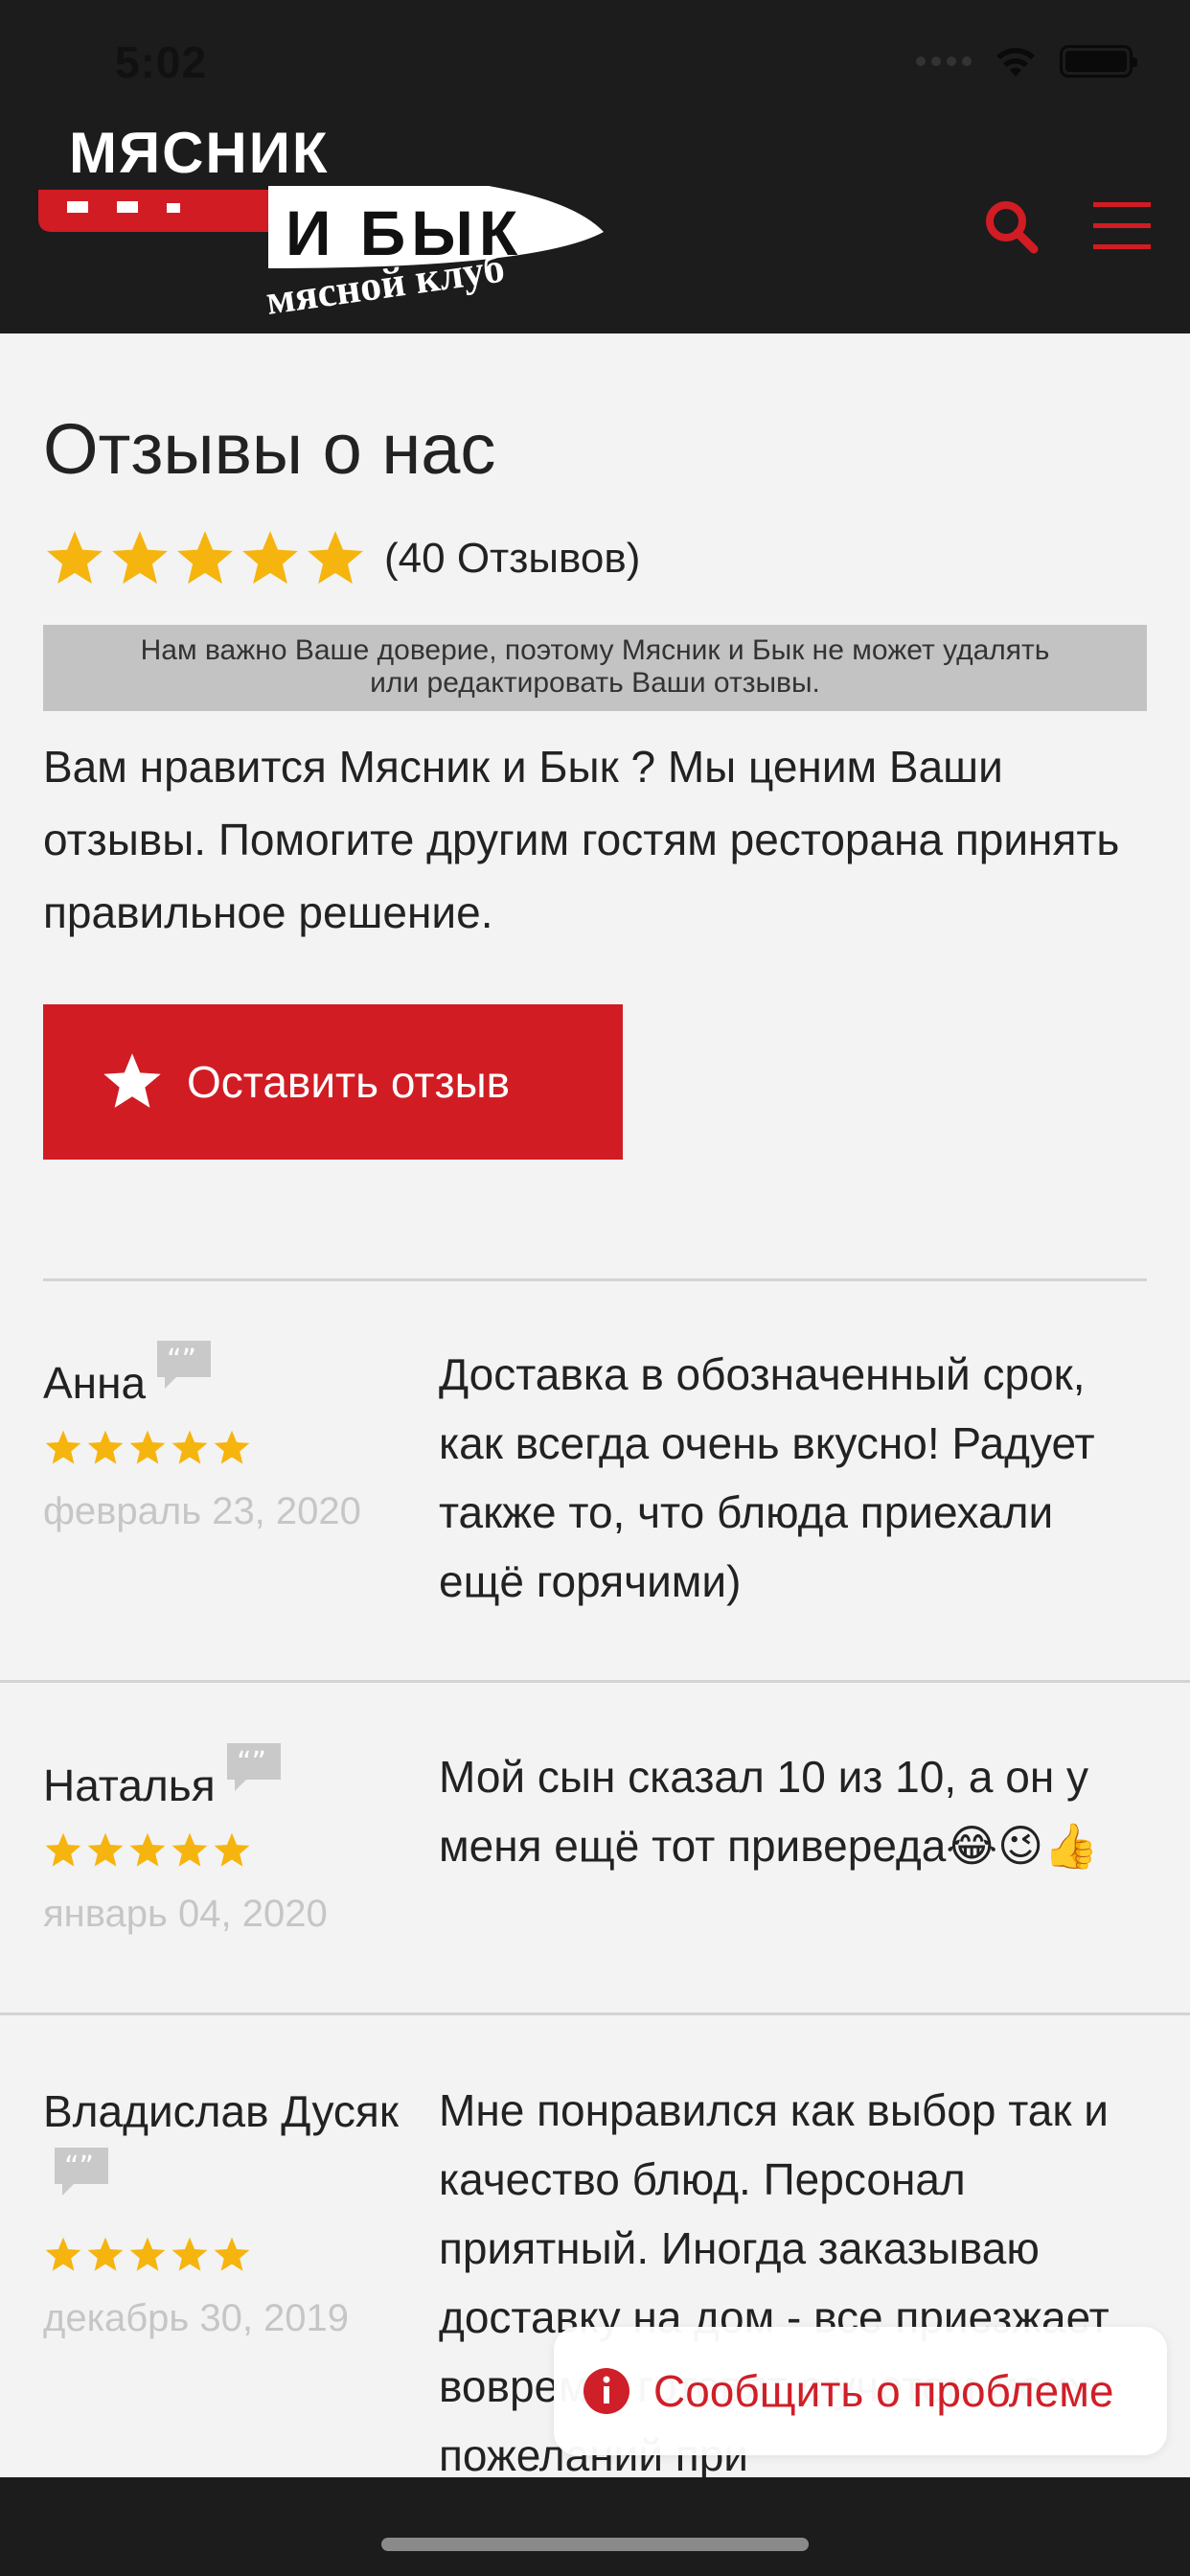  I want to click on review-date: февраль 23, 2020, so click(202, 1511).